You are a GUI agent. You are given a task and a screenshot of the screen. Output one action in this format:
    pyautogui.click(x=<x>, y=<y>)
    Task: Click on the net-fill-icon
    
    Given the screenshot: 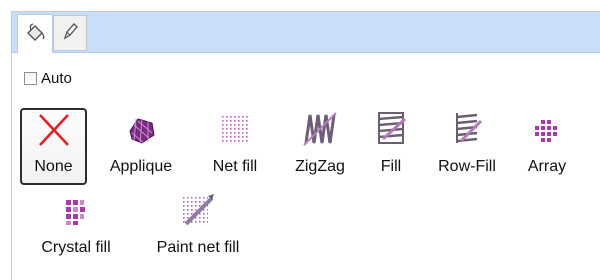 What is the action you would take?
    pyautogui.click(x=235, y=131)
    